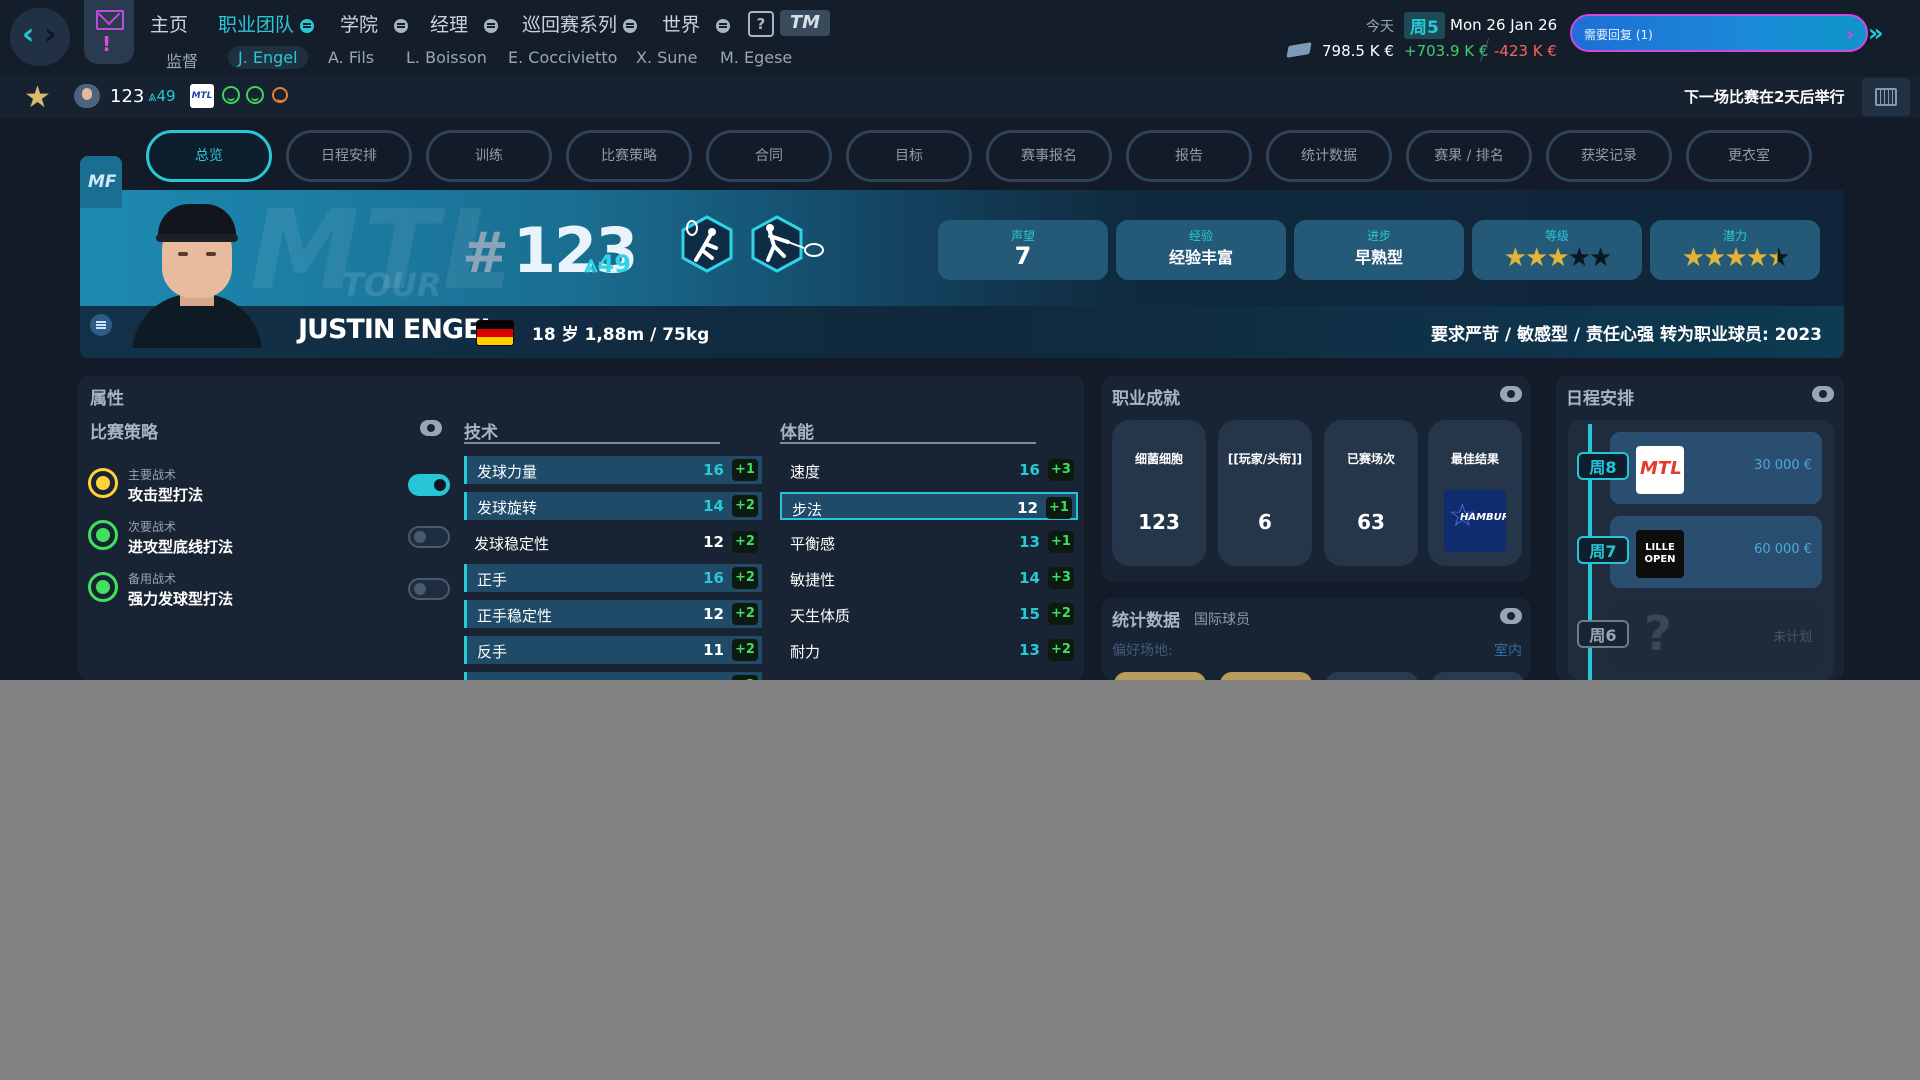 The height and width of the screenshot is (1080, 1920). What do you see at coordinates (613, 676) in the screenshot?
I see `attribute-row: 反手稳定性 10 +2` at bounding box center [613, 676].